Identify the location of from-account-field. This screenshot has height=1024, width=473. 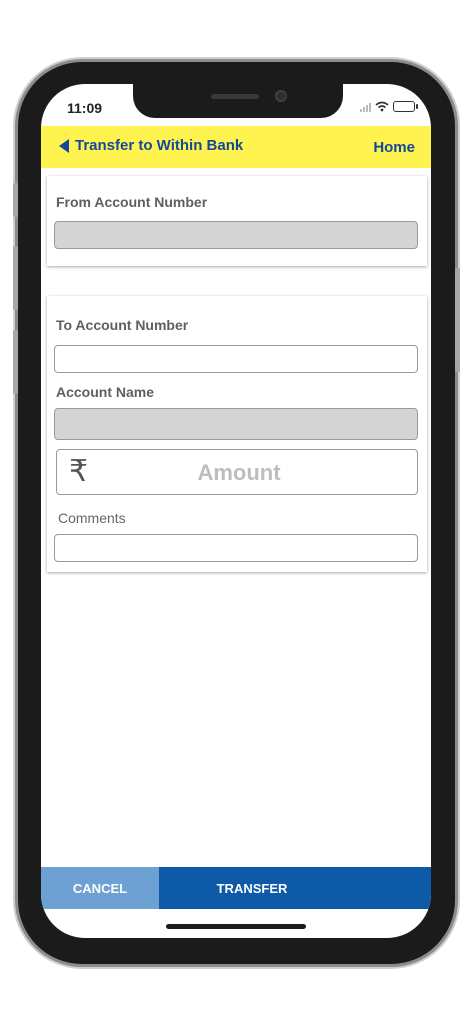
(236, 235).